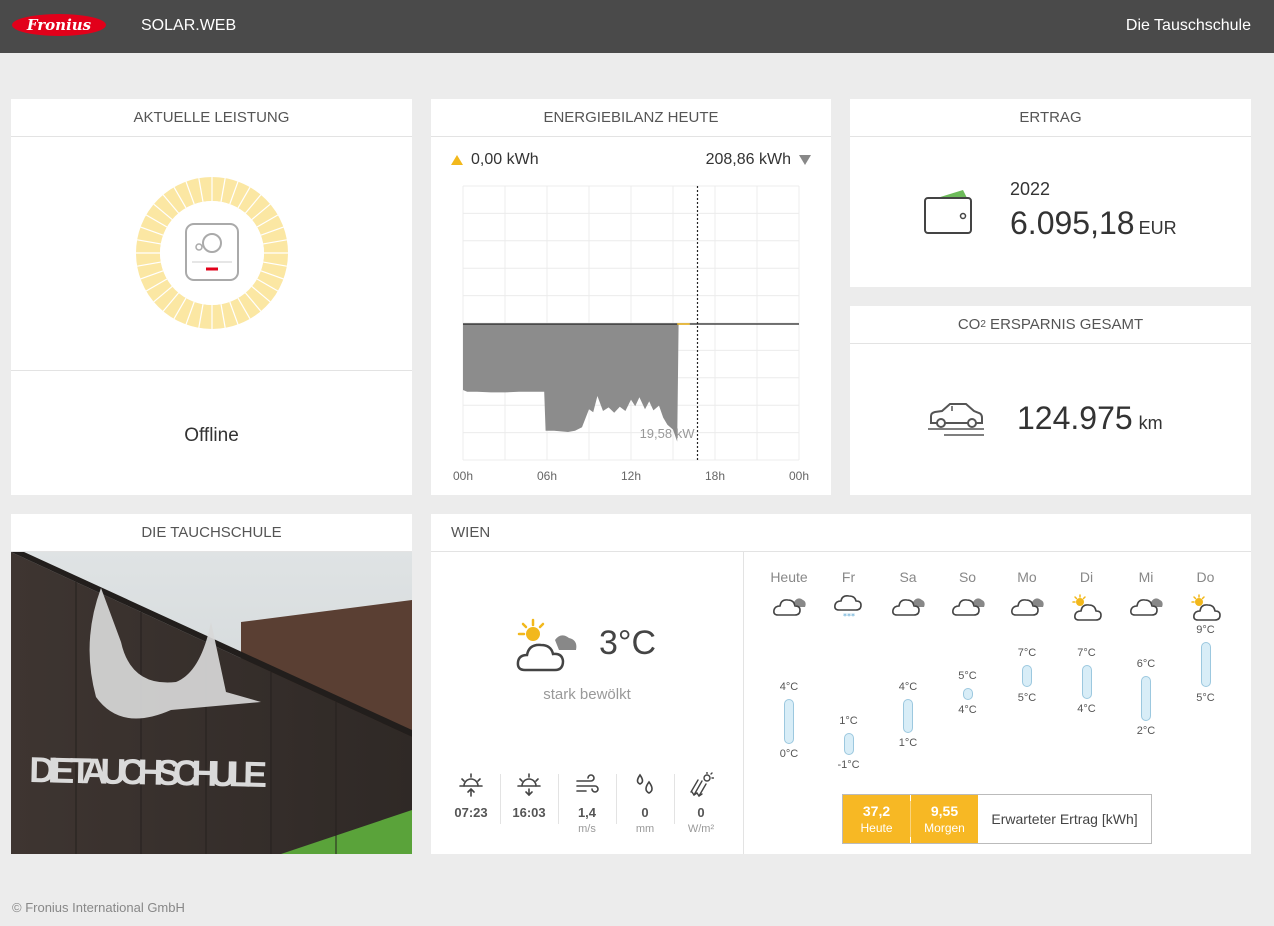 Image resolution: width=1274 pixels, height=926 pixels. What do you see at coordinates (1157, 228) in the screenshot?
I see `ertrag-unit: EUR` at bounding box center [1157, 228].